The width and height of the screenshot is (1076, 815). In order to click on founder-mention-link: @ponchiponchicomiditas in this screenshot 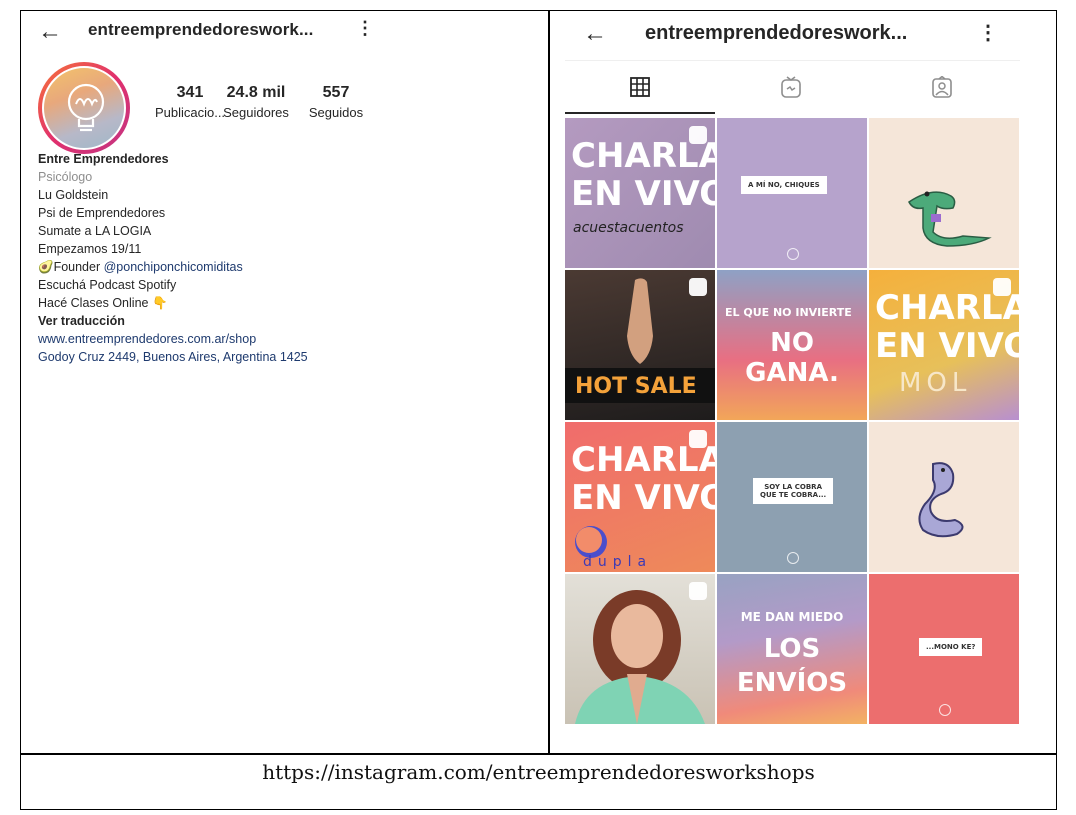, I will do `click(173, 267)`.